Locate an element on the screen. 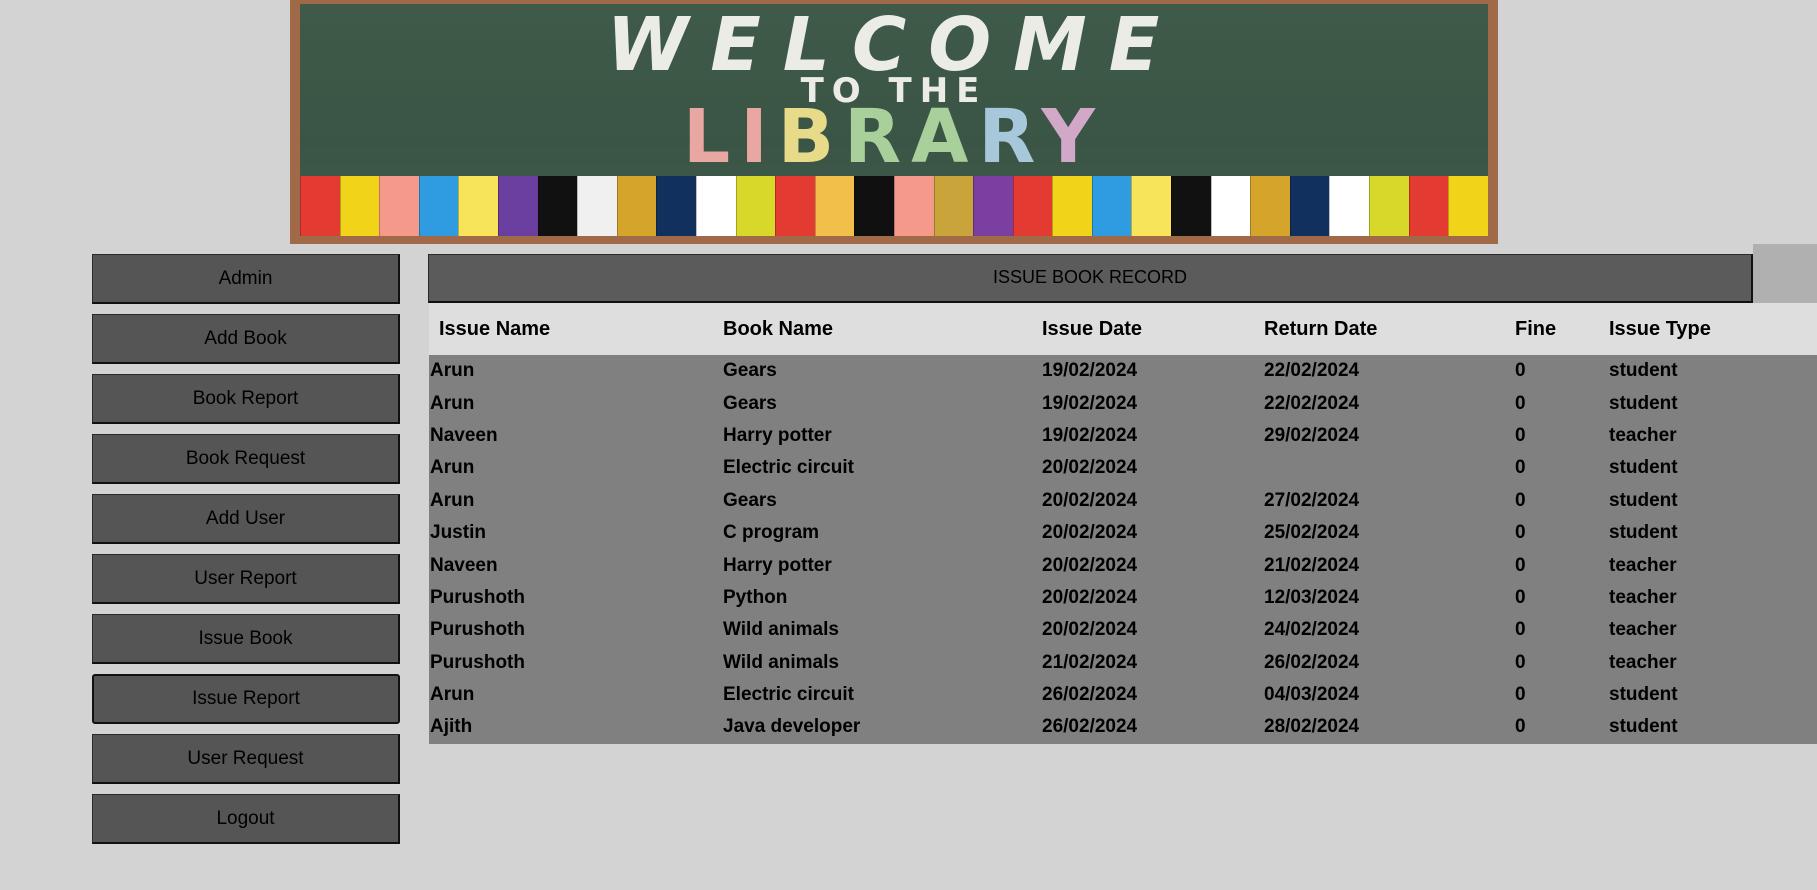 The image size is (1817, 890). column-header: Issue Date is located at coordinates (1092, 328).